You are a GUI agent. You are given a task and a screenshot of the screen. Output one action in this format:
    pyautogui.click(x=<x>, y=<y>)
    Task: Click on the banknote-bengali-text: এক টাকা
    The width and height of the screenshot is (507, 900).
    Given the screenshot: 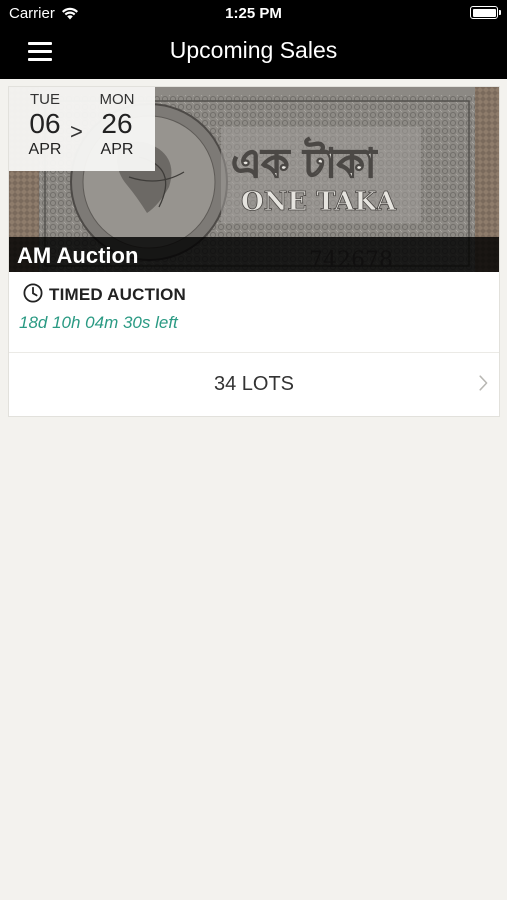 What is the action you would take?
    pyautogui.click(x=304, y=162)
    